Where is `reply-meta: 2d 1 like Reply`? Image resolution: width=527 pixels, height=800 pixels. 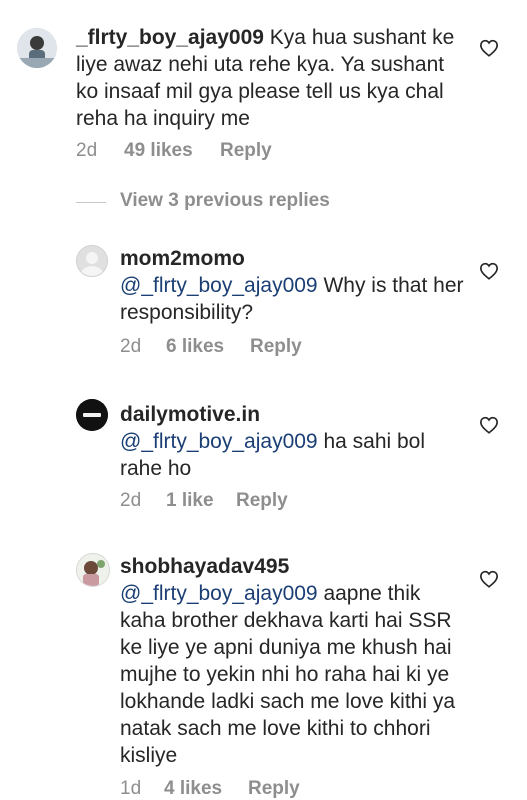 reply-meta: 2d 1 like Reply is located at coordinates (204, 501).